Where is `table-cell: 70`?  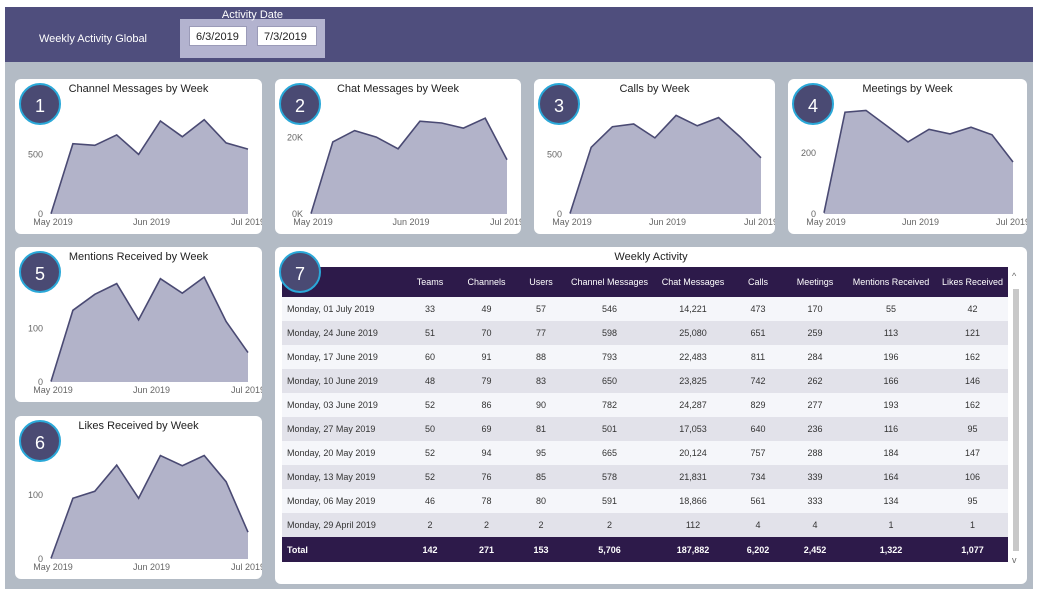 table-cell: 70 is located at coordinates (486, 333).